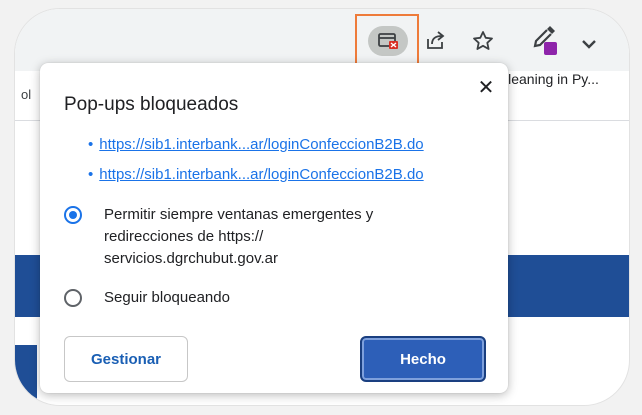 Image resolution: width=642 pixels, height=415 pixels. I want to click on option-label: Seguir bloqueando, so click(167, 297).